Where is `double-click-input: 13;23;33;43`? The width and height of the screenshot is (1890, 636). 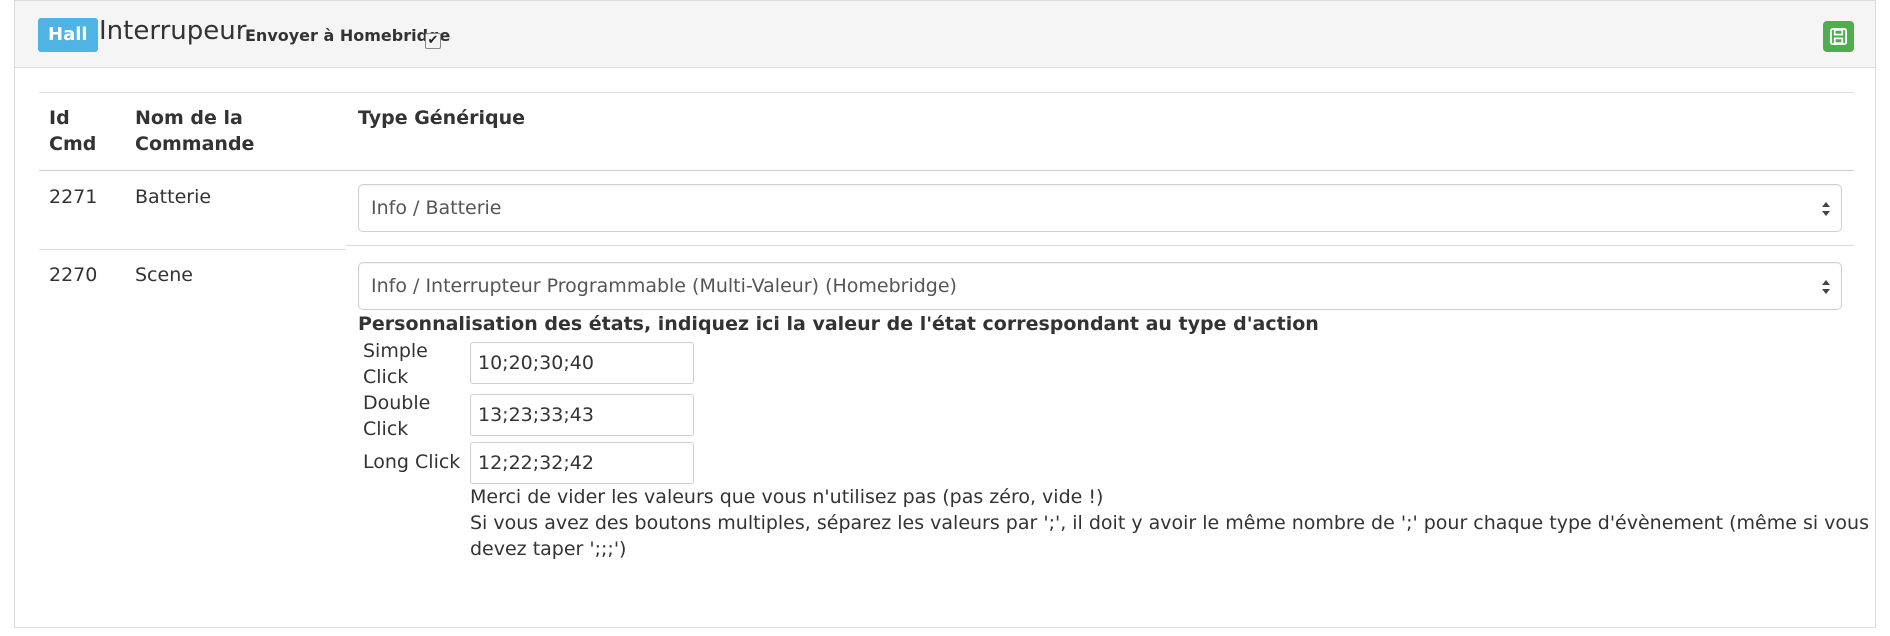 double-click-input: 13;23;33;43 is located at coordinates (582, 415).